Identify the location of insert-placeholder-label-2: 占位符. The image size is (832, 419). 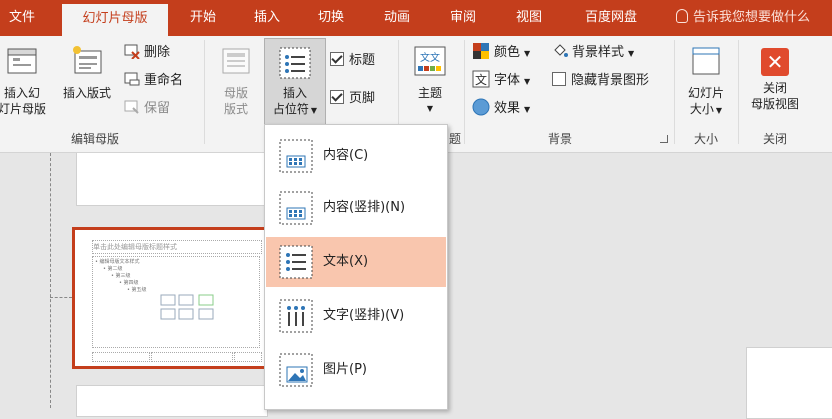
(290, 109).